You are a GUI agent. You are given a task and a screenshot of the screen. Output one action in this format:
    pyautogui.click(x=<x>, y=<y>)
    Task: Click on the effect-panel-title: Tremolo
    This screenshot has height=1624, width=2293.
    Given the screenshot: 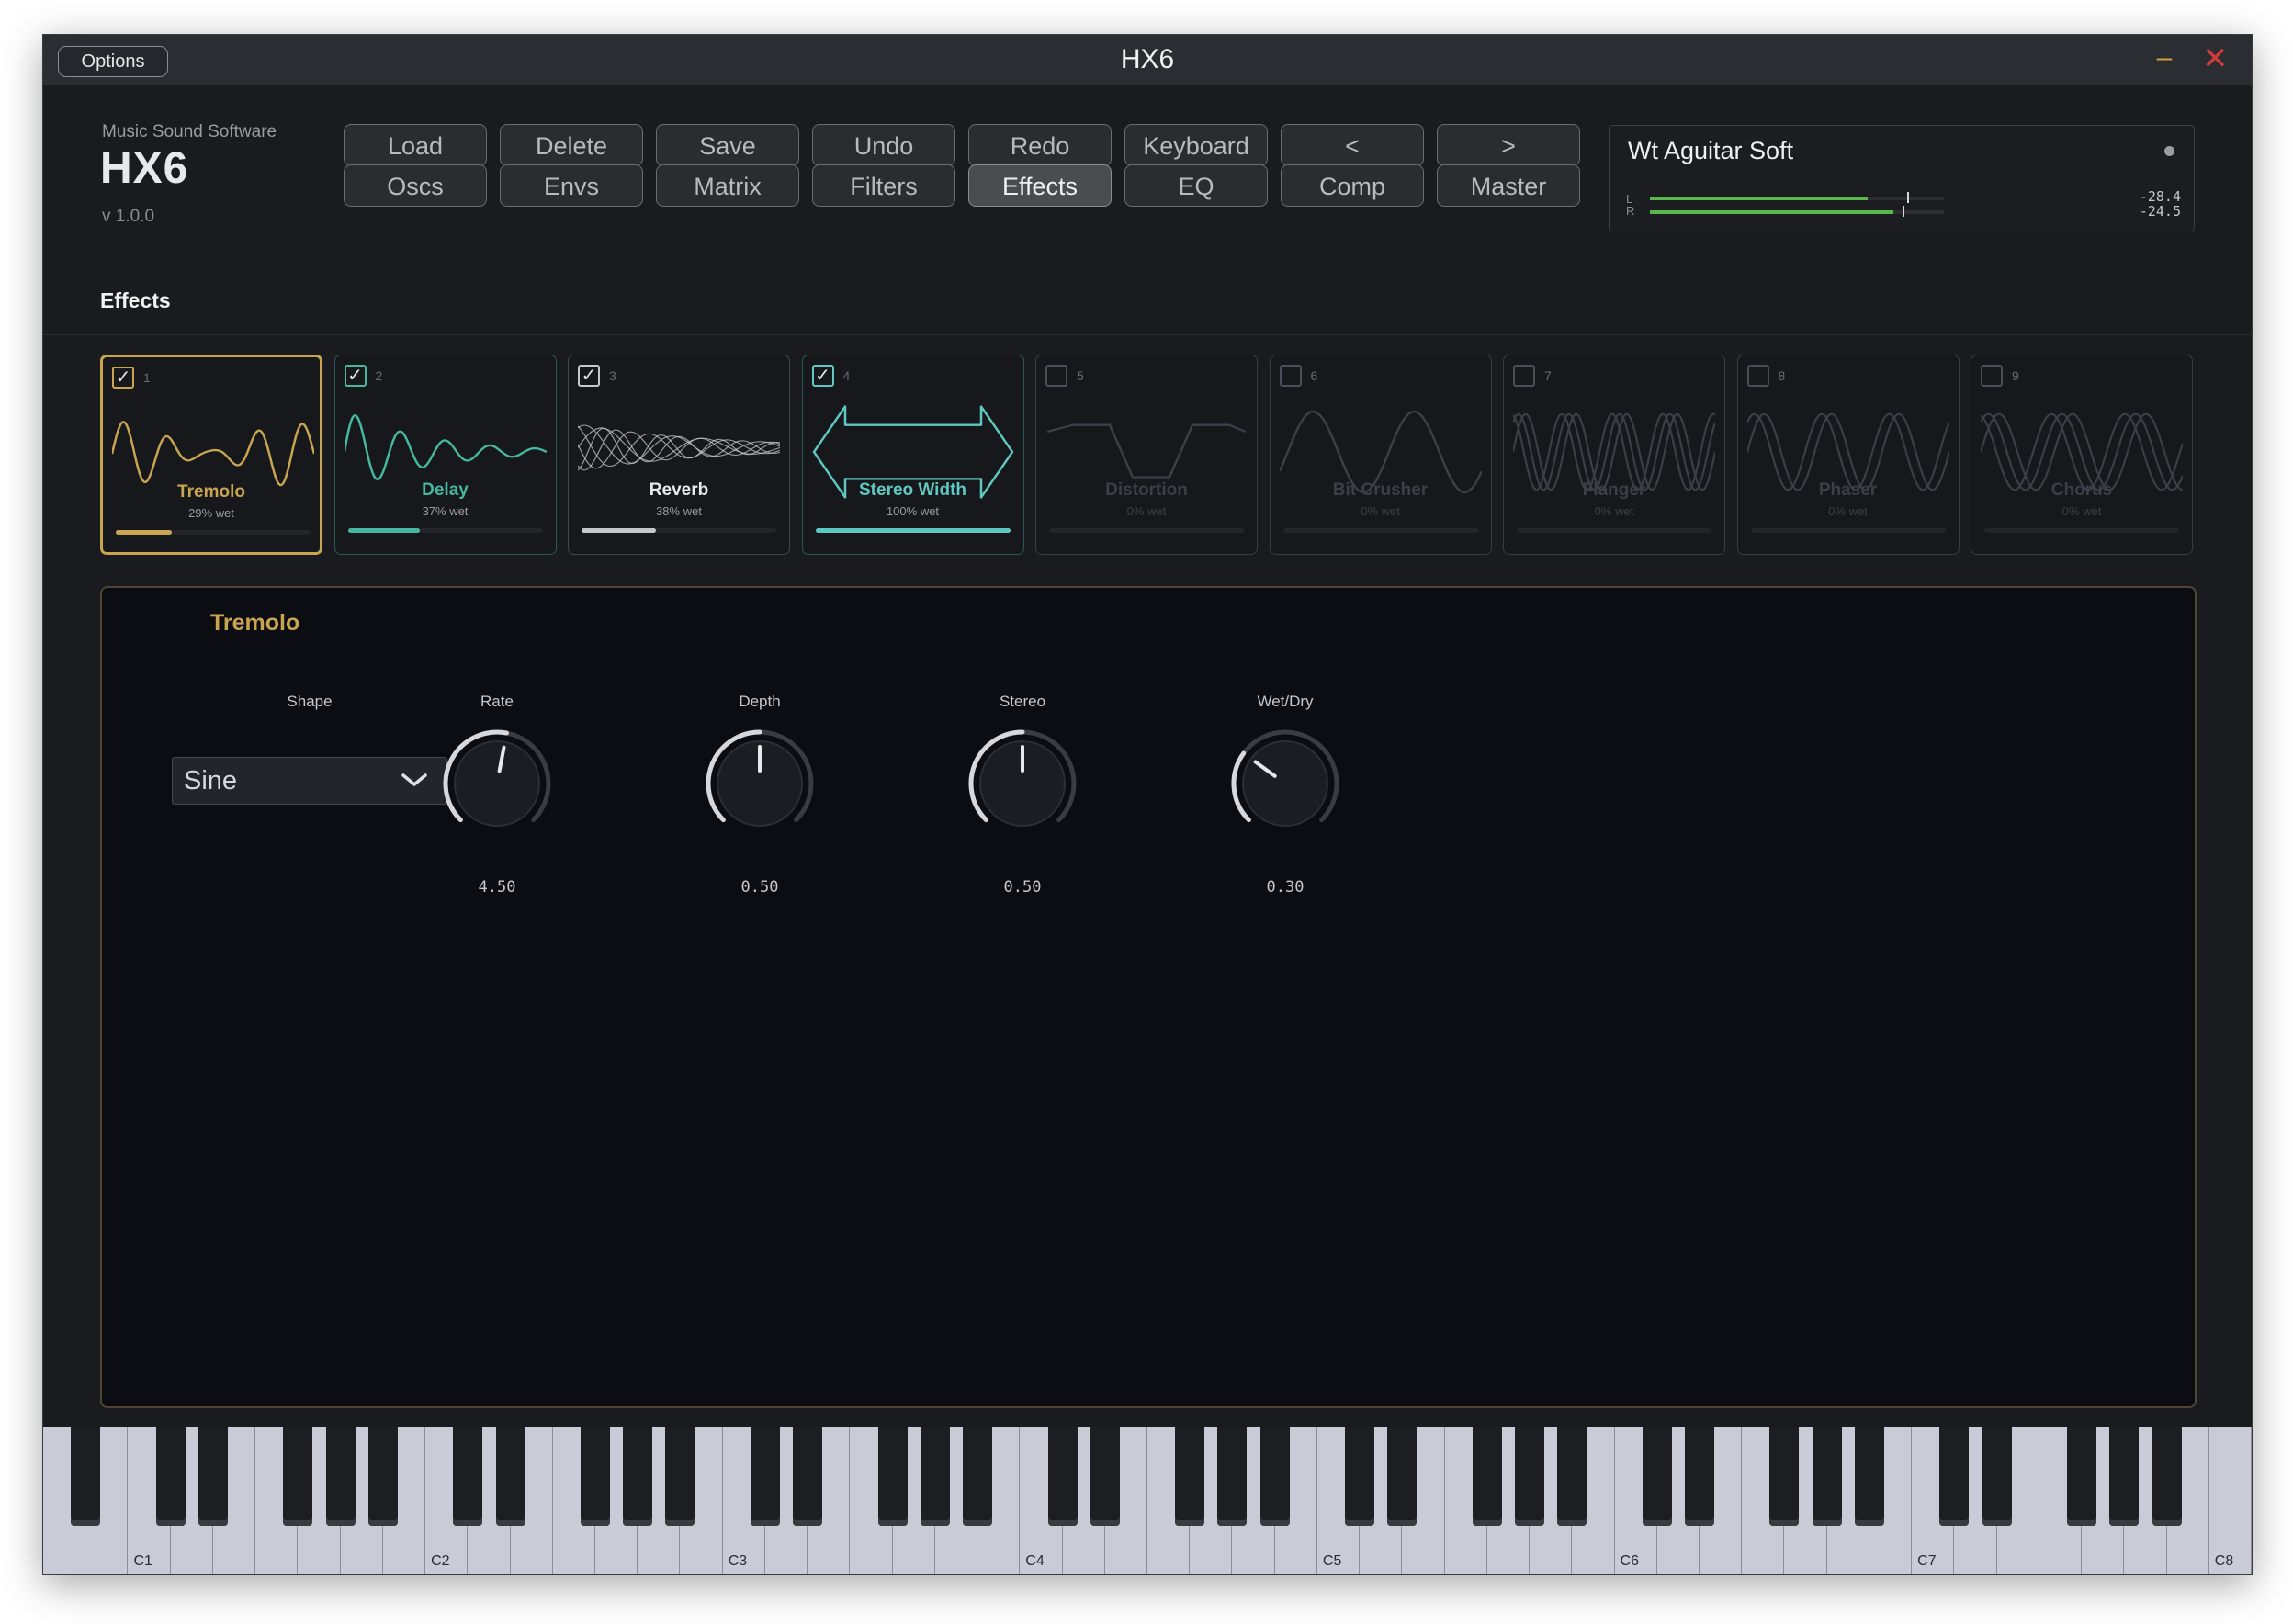 What is the action you would take?
    pyautogui.click(x=255, y=623)
    